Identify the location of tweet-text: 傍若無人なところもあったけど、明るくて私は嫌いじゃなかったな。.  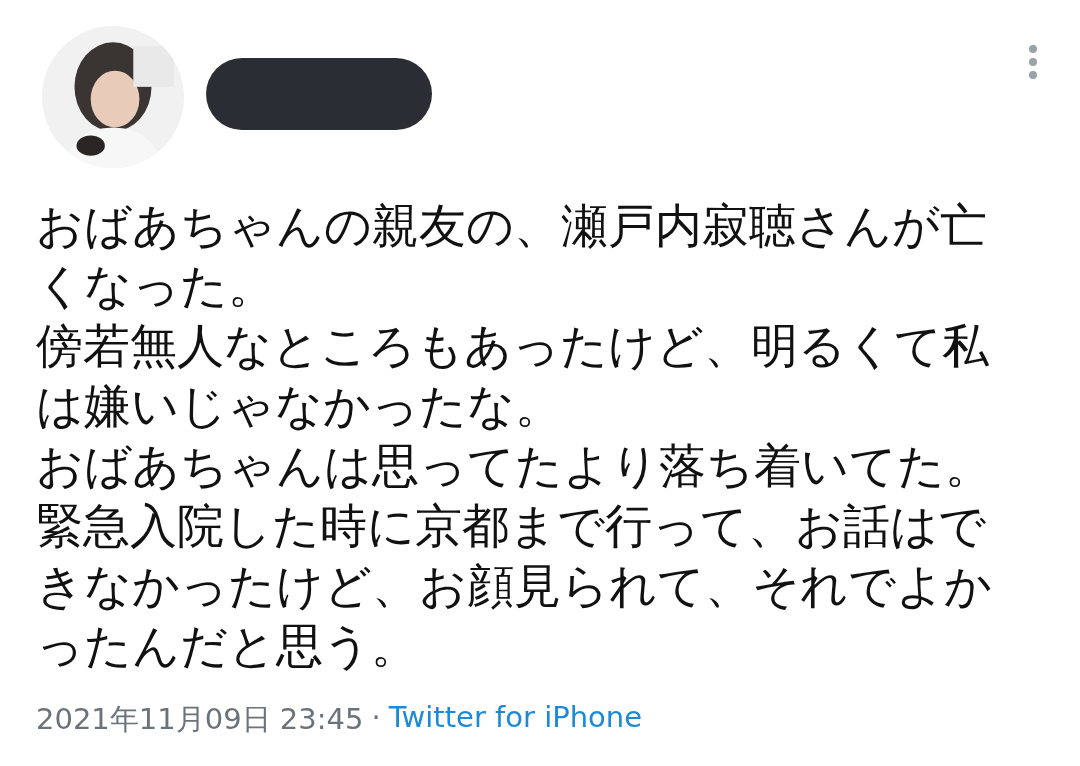
(513, 376).